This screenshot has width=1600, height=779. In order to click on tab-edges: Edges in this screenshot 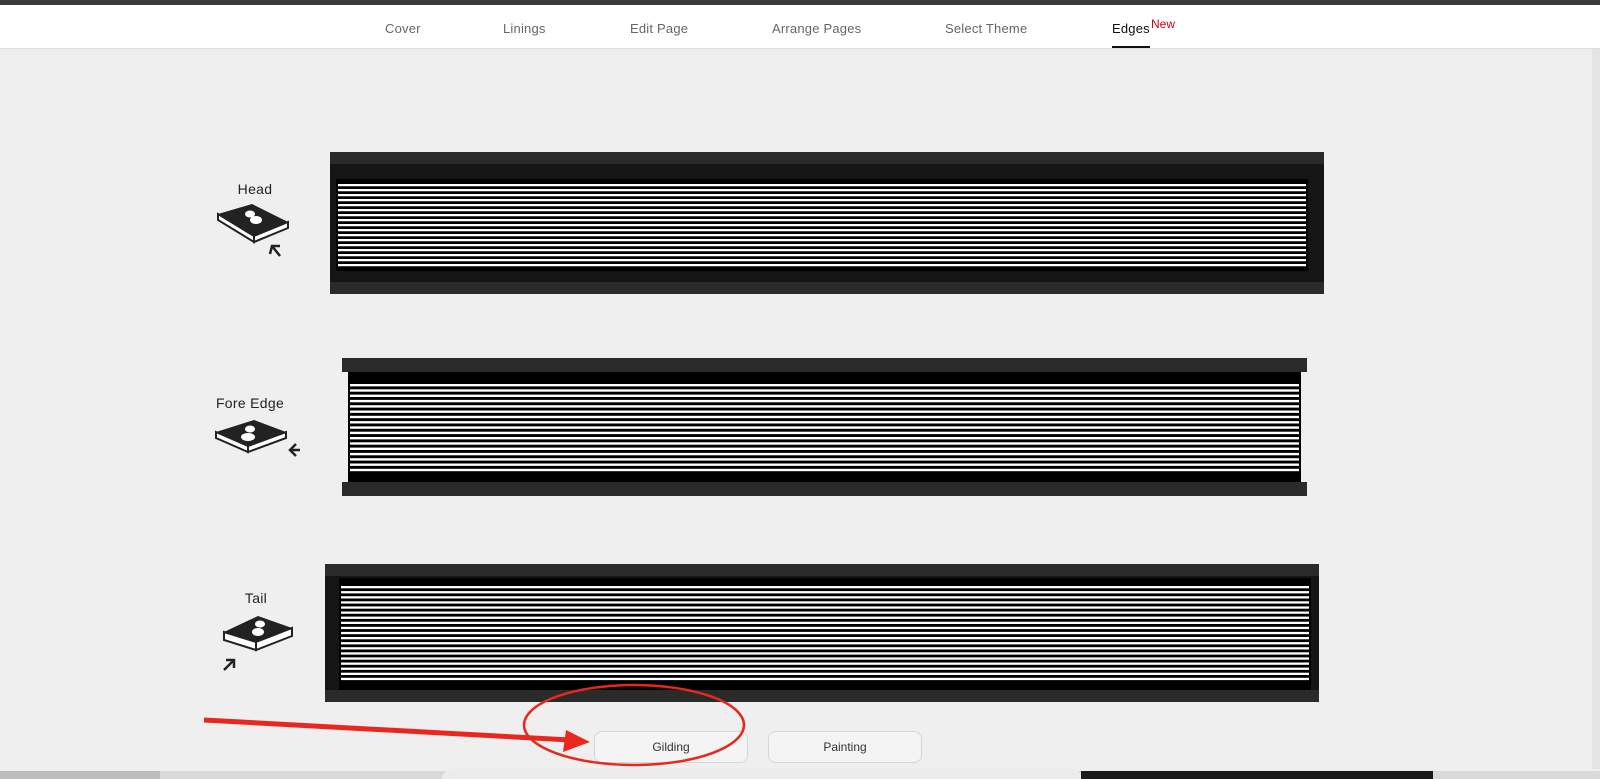, I will do `click(1131, 34)`.